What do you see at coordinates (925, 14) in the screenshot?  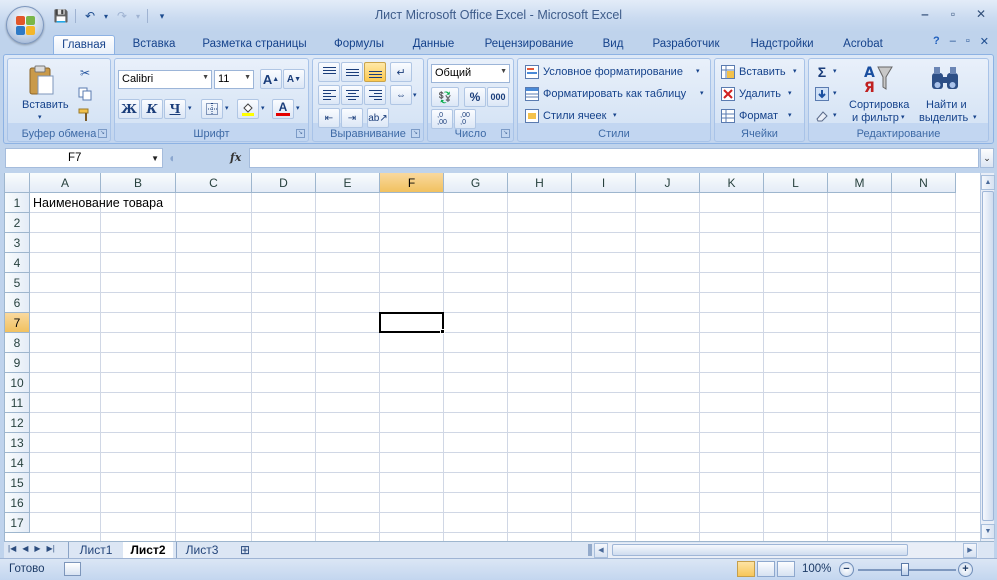 I see `minimize-icon: ‒` at bounding box center [925, 14].